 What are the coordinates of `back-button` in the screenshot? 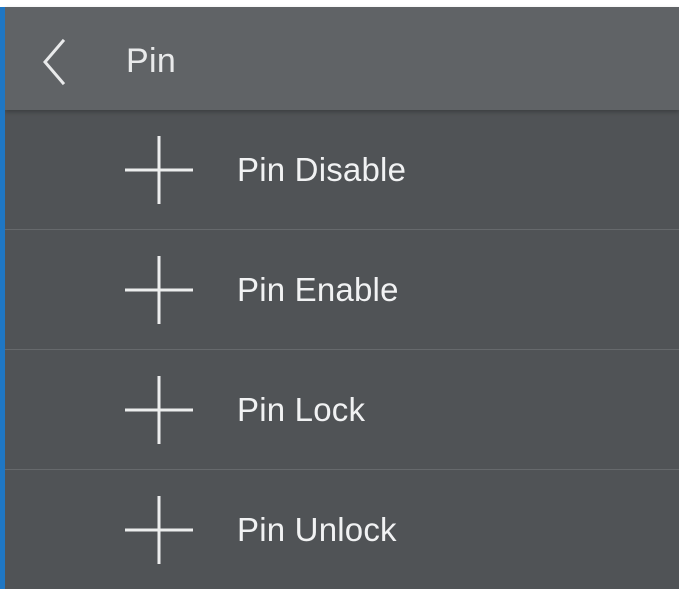 It's located at (55, 62).